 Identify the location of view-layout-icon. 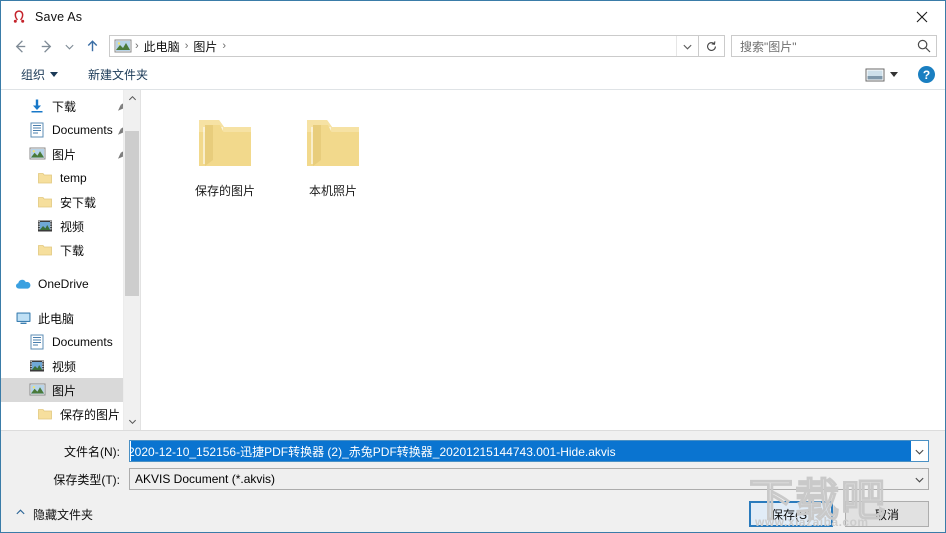
(875, 75).